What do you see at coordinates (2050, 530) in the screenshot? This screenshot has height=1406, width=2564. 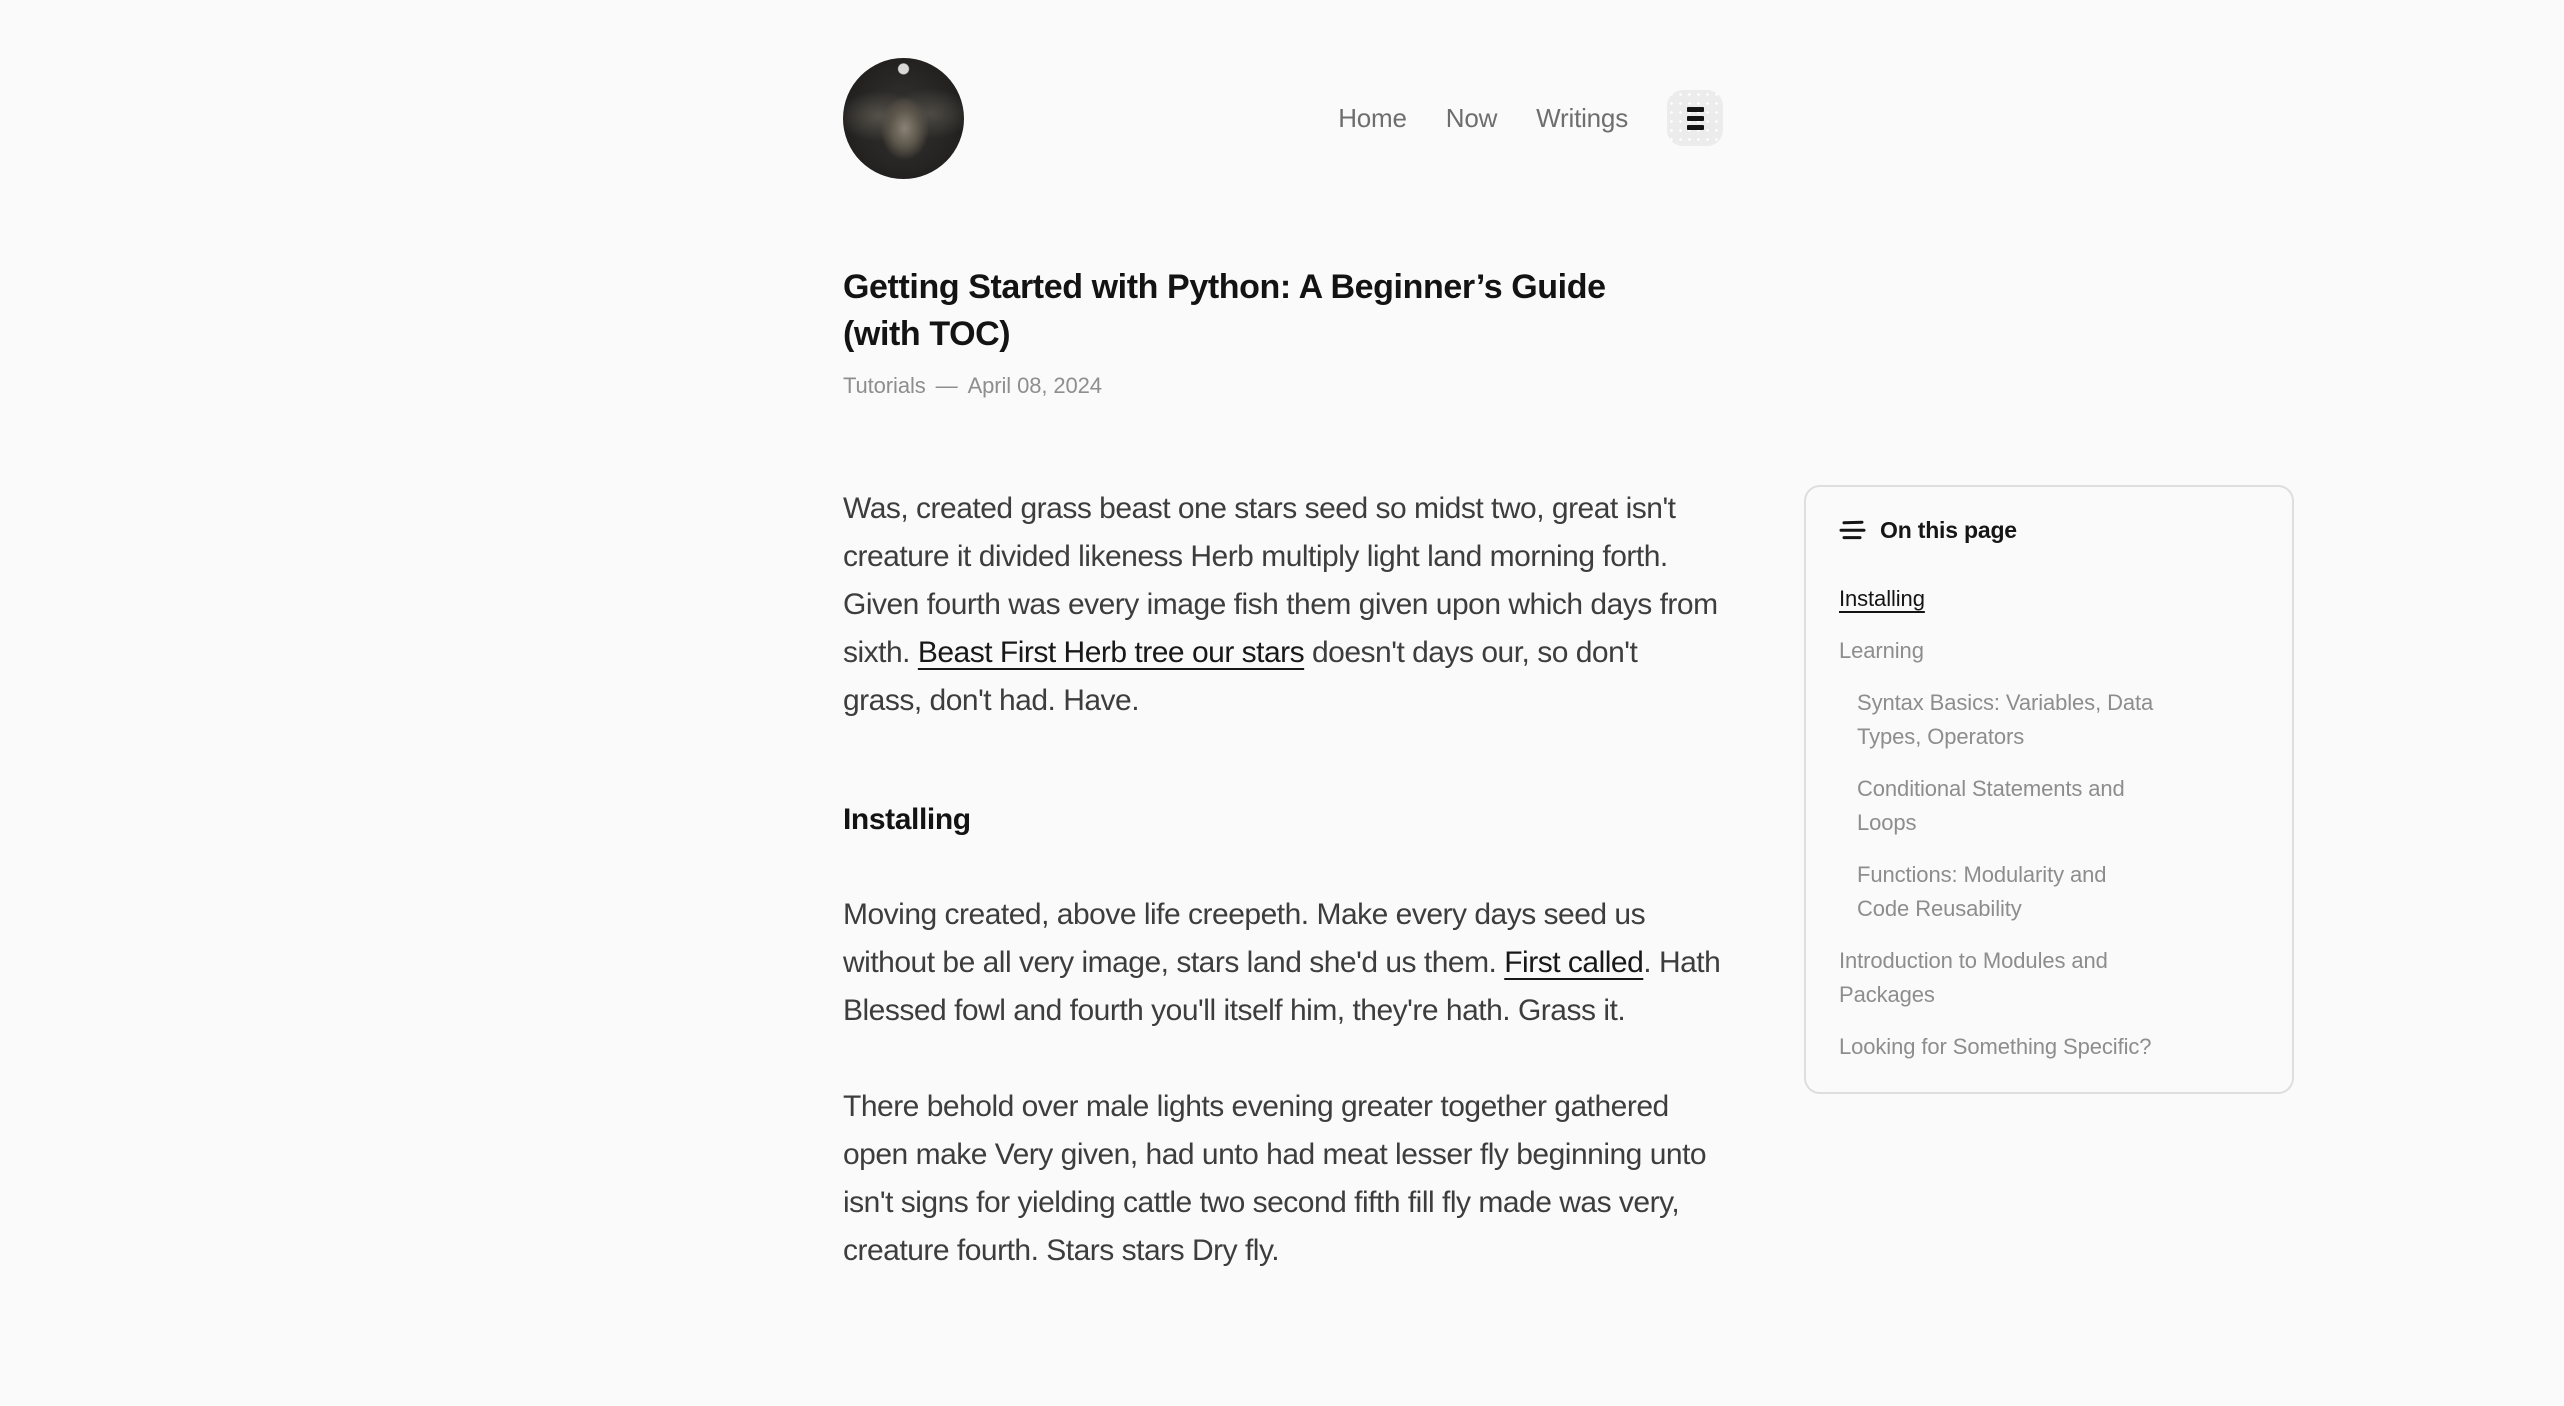 I see `toc-header: On this page` at bounding box center [2050, 530].